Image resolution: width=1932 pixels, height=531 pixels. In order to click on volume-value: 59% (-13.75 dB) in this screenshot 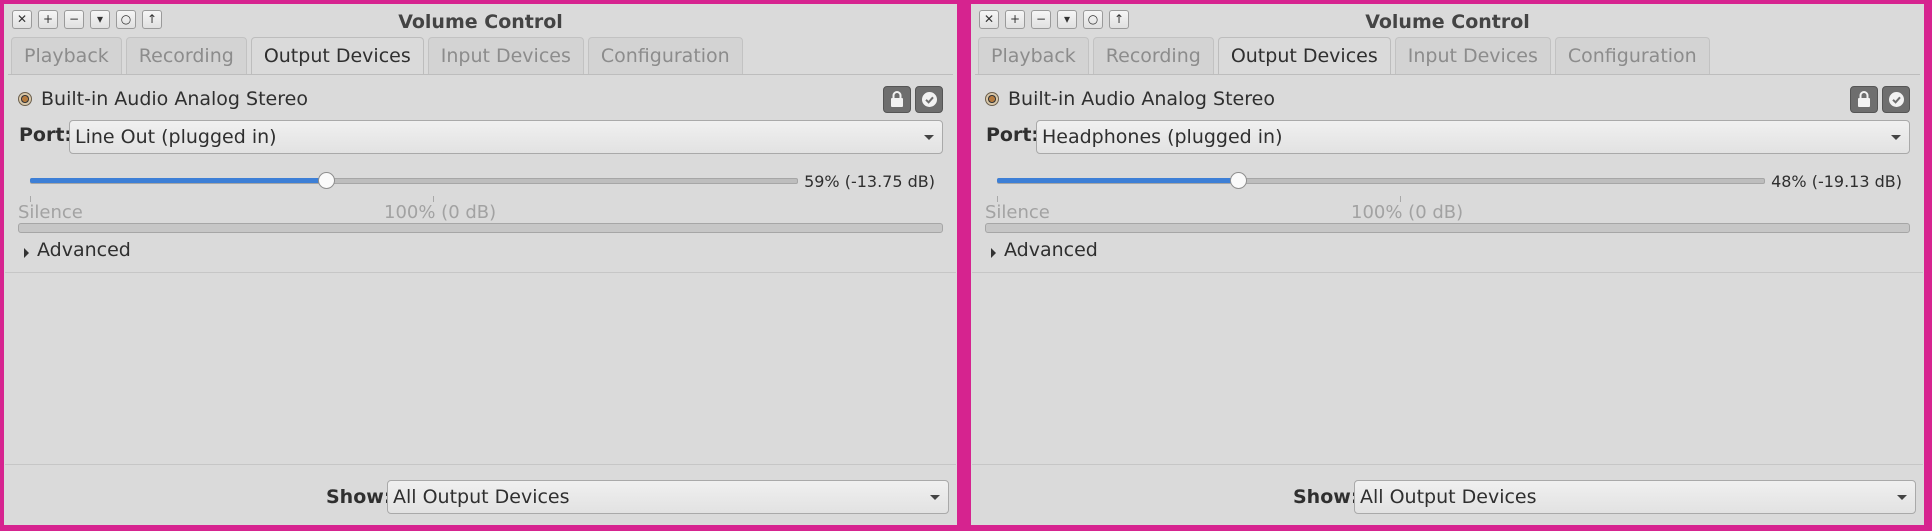, I will do `click(869, 181)`.